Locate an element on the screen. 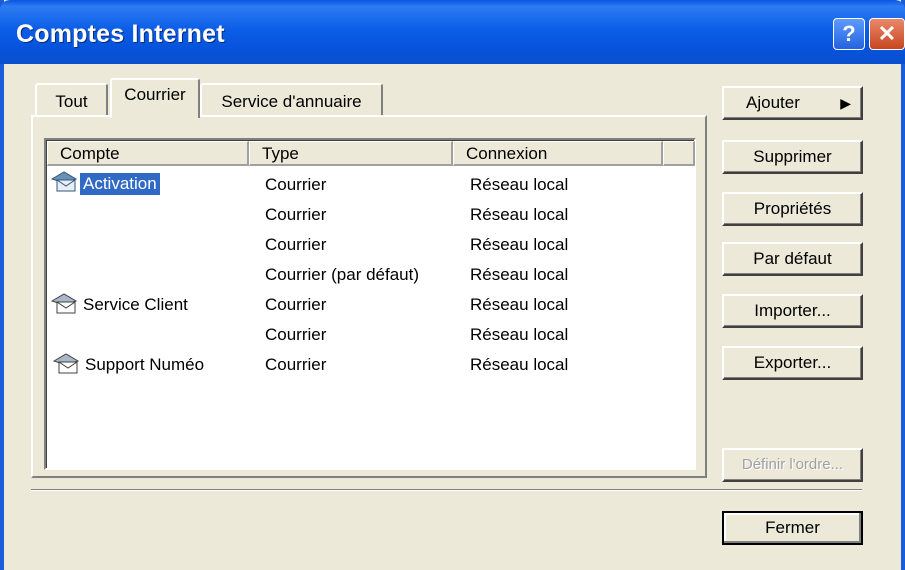 The height and width of the screenshot is (570, 905). column-header-type: Type is located at coordinates (351, 153).